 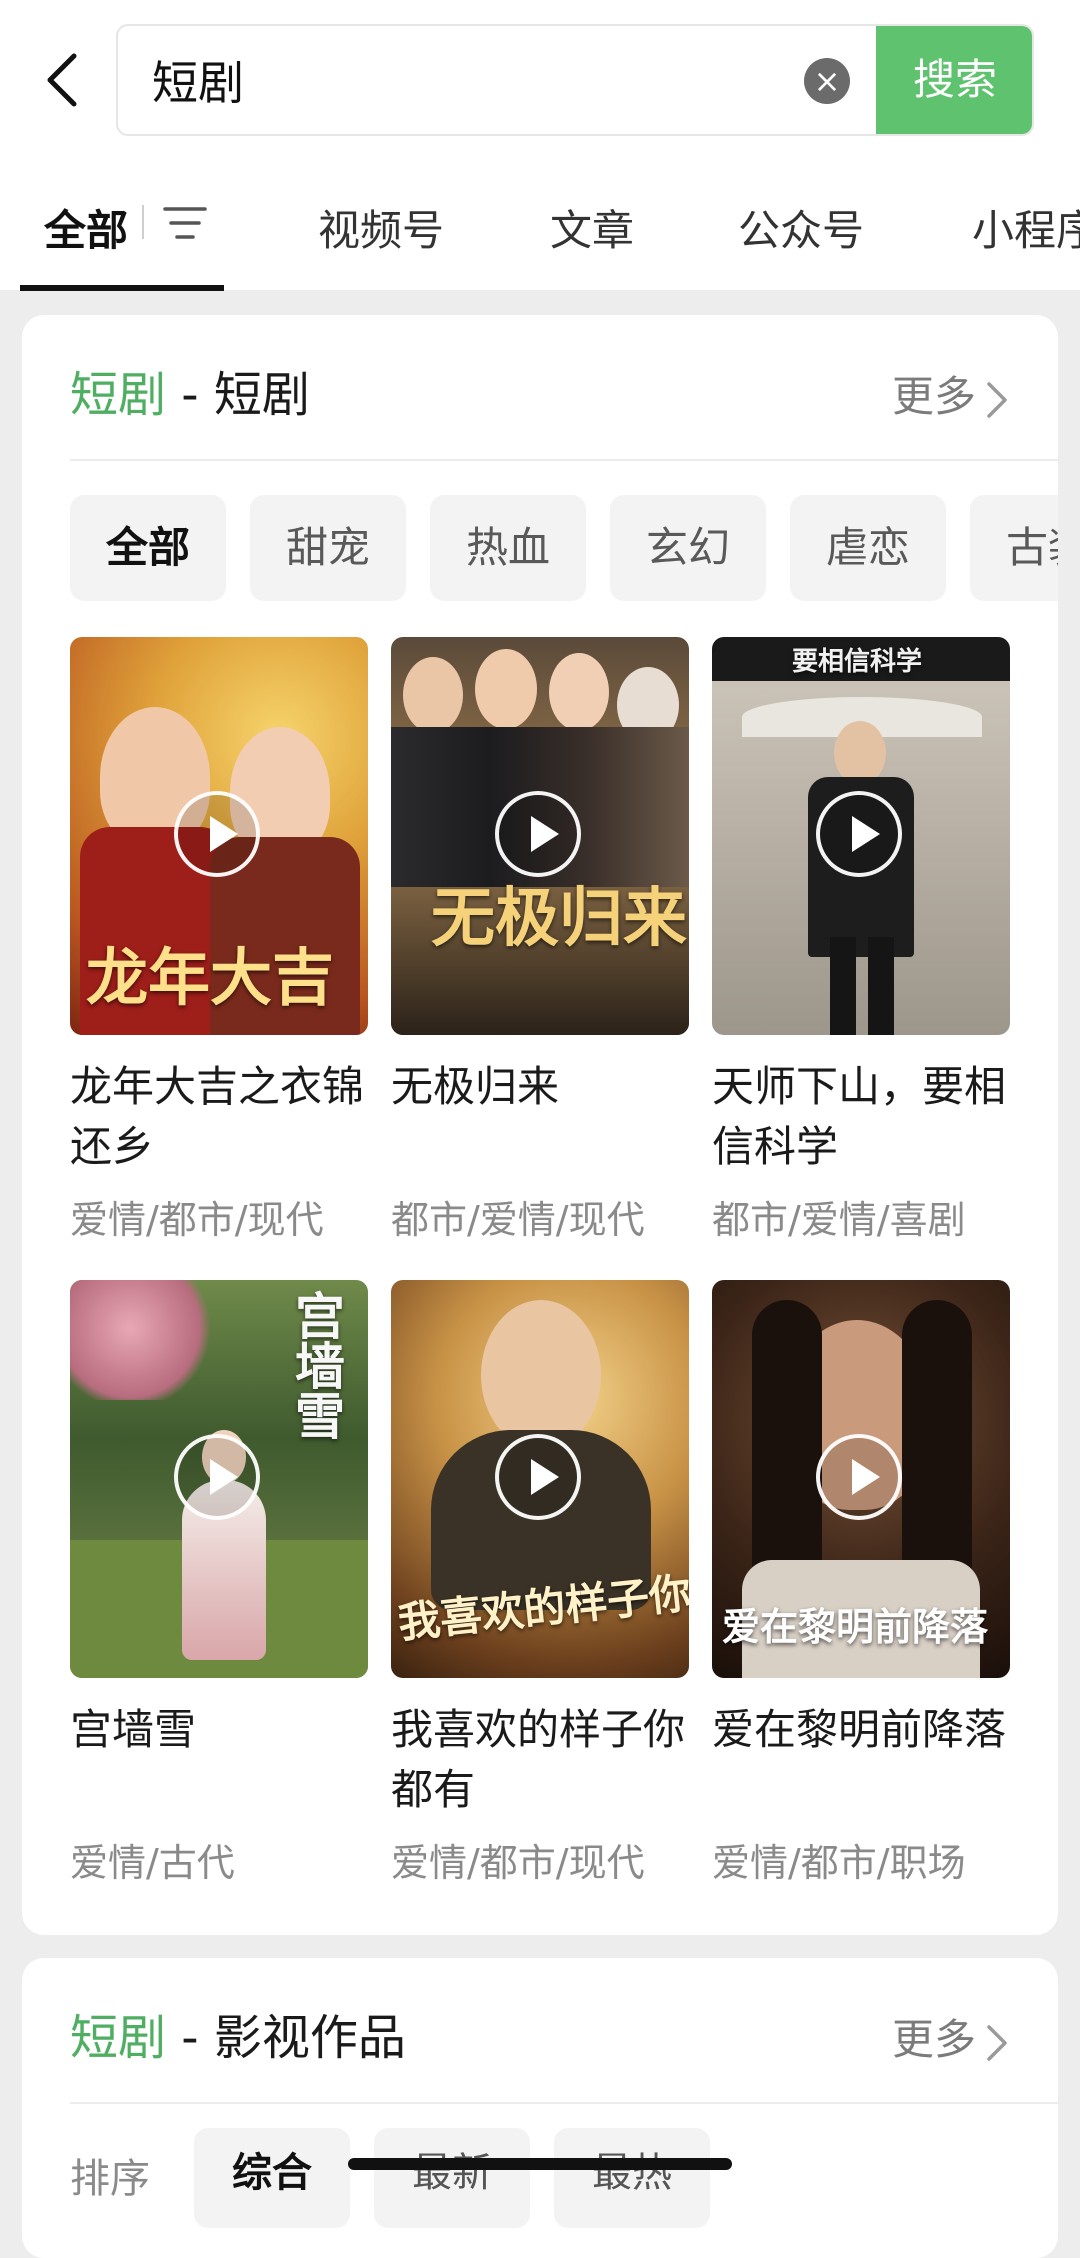 I want to click on drama-poster: 宫墙雪, so click(x=219, y=1479).